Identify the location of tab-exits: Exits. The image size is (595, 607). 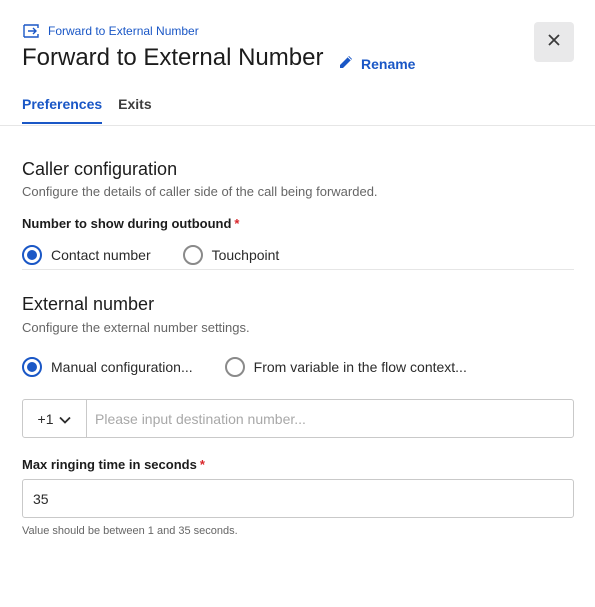
(134, 110).